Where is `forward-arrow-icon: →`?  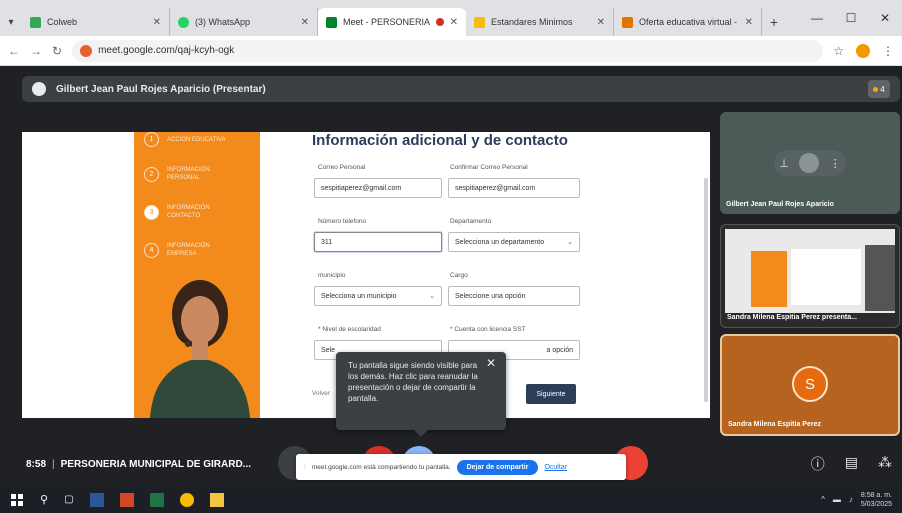 forward-arrow-icon: → is located at coordinates (36, 51).